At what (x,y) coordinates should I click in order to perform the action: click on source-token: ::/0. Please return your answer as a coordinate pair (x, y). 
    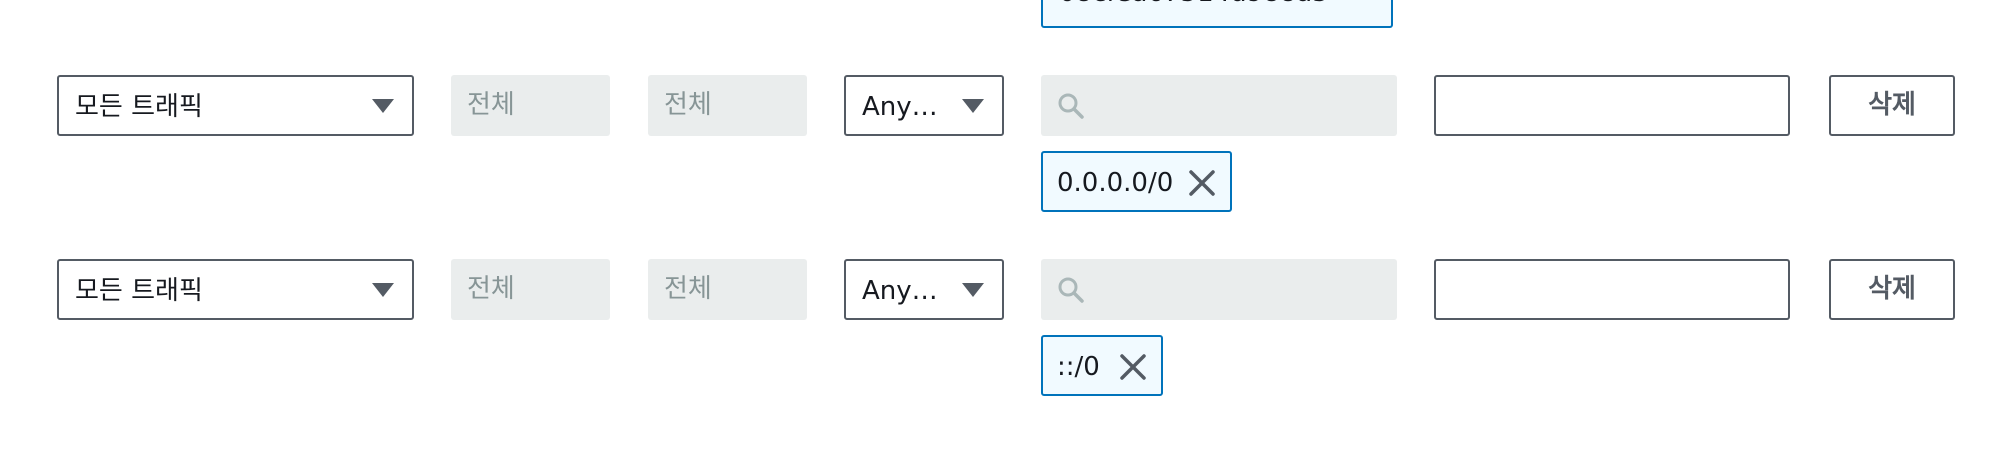
    Looking at the image, I should click on (1102, 365).